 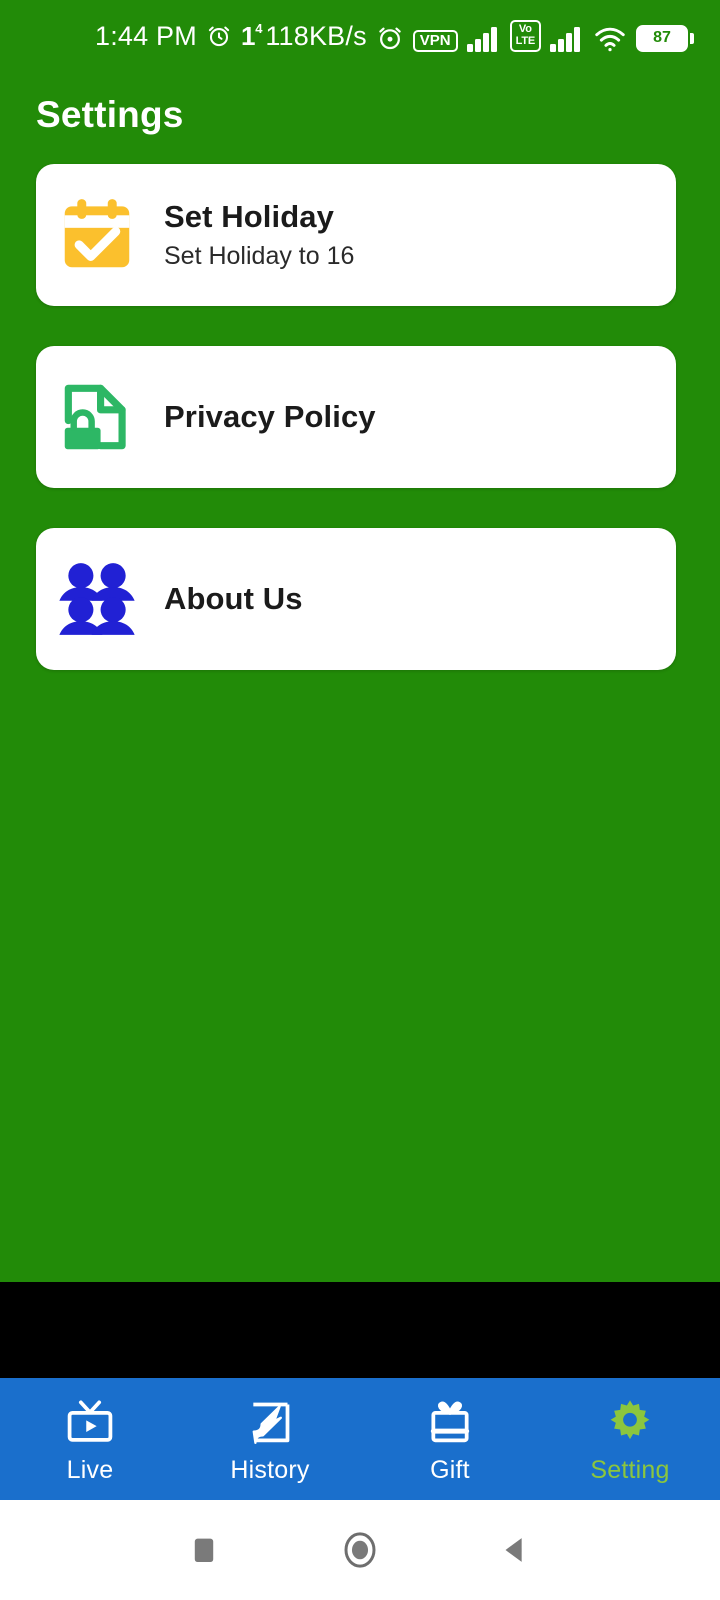 I want to click on history-icon, so click(x=270, y=1422).